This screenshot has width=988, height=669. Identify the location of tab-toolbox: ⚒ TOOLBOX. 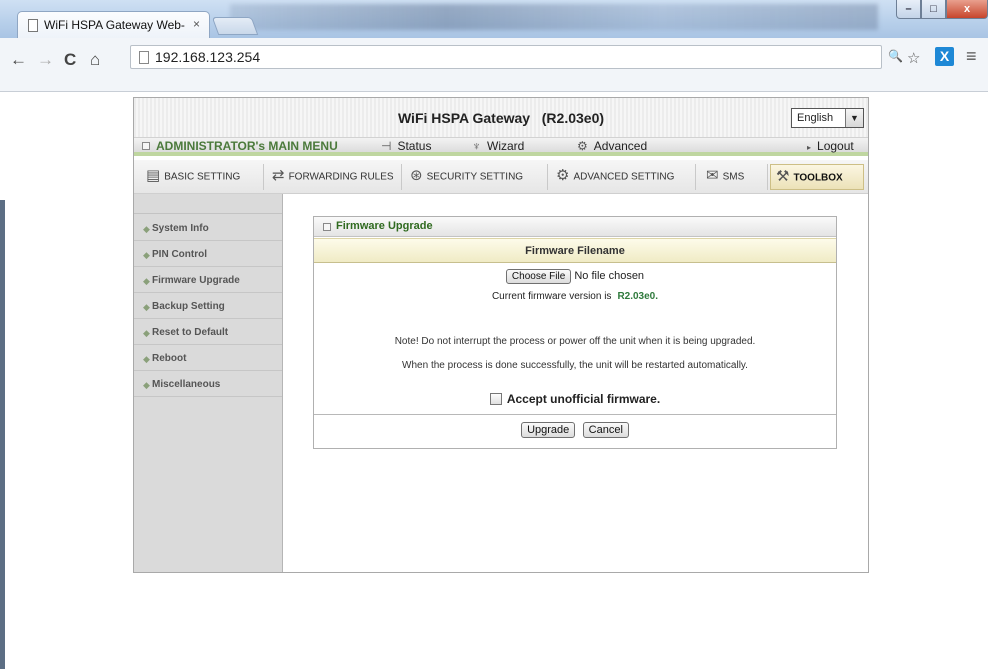
(817, 177).